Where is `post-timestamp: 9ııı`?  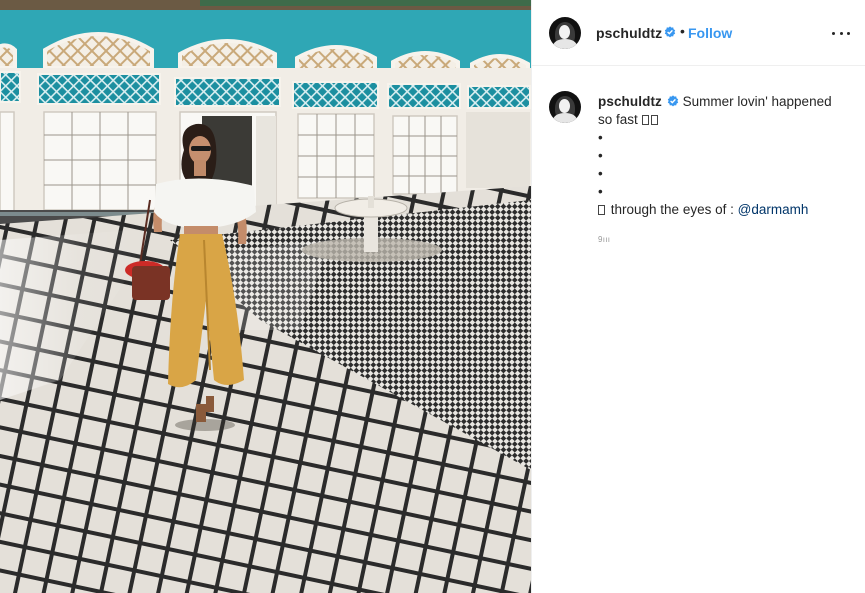 post-timestamp: 9ııı is located at coordinates (604, 239).